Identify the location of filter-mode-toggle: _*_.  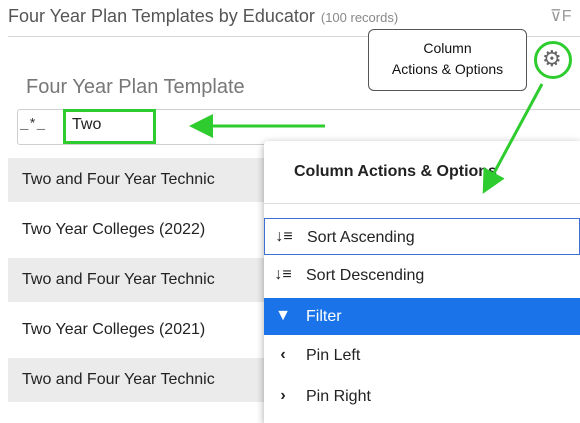
(38, 125).